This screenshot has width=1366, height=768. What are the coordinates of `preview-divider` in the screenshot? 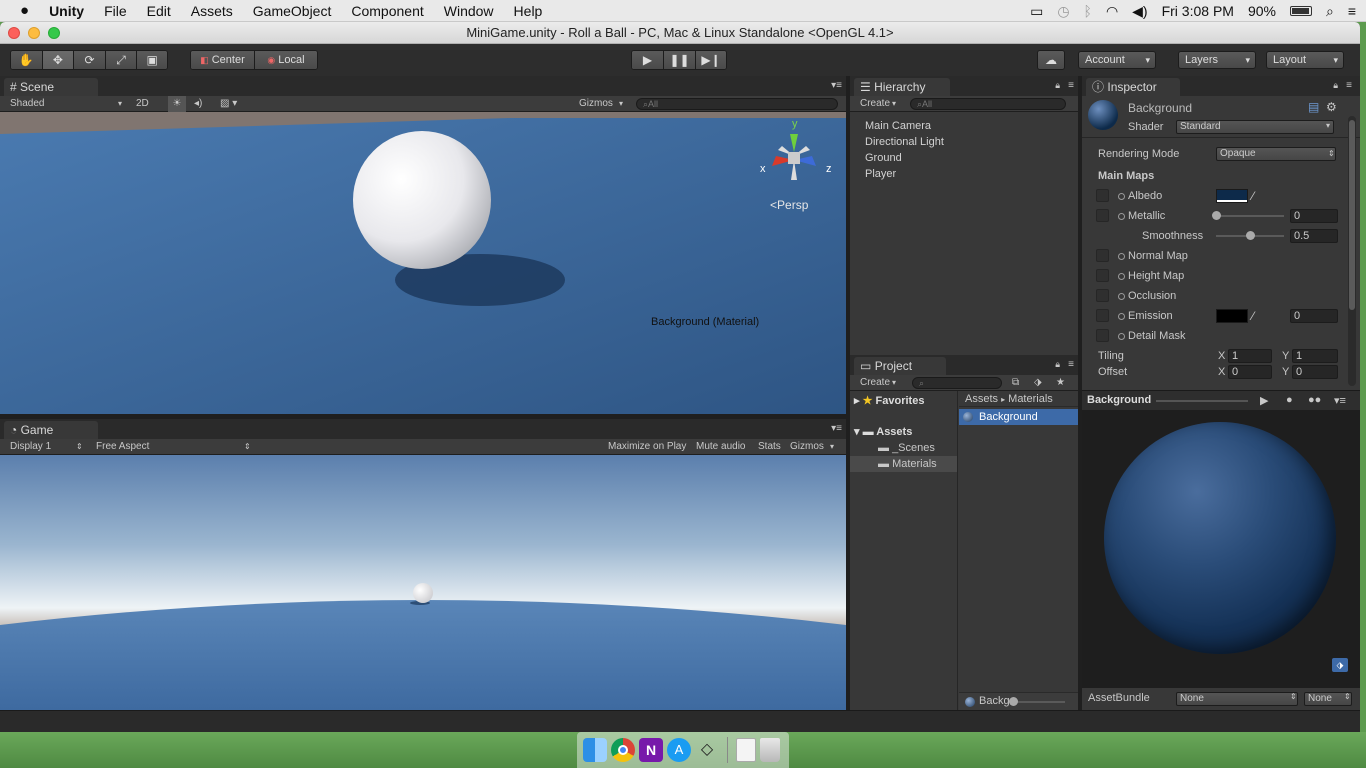 It's located at (1202, 401).